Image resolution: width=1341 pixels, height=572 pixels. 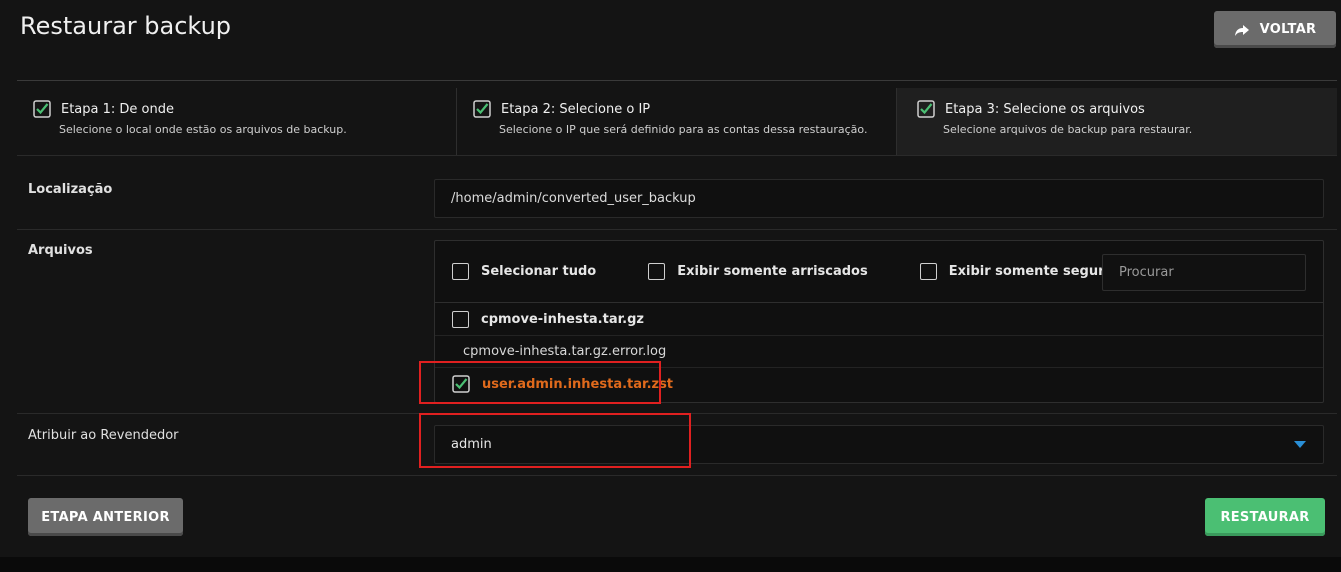 What do you see at coordinates (1204, 272) in the screenshot?
I see `search-input` at bounding box center [1204, 272].